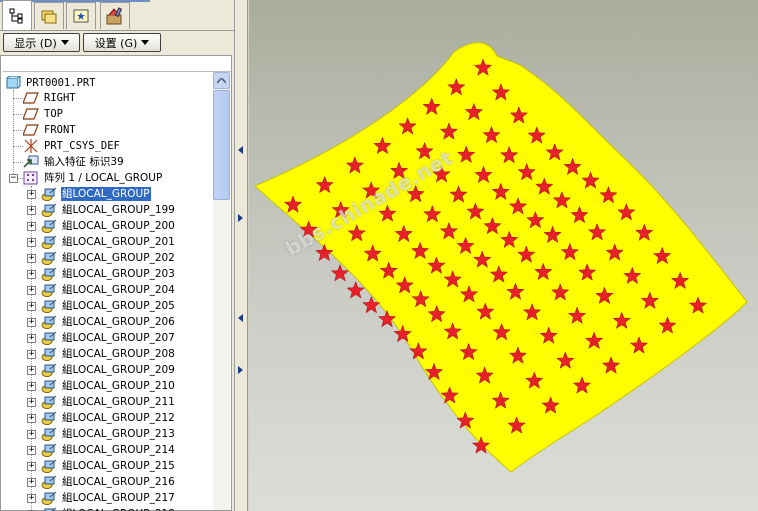 This screenshot has height=511, width=758. What do you see at coordinates (108, 306) in the screenshot?
I see `tree-item-group: 組LOCAL_GROUP_205` at bounding box center [108, 306].